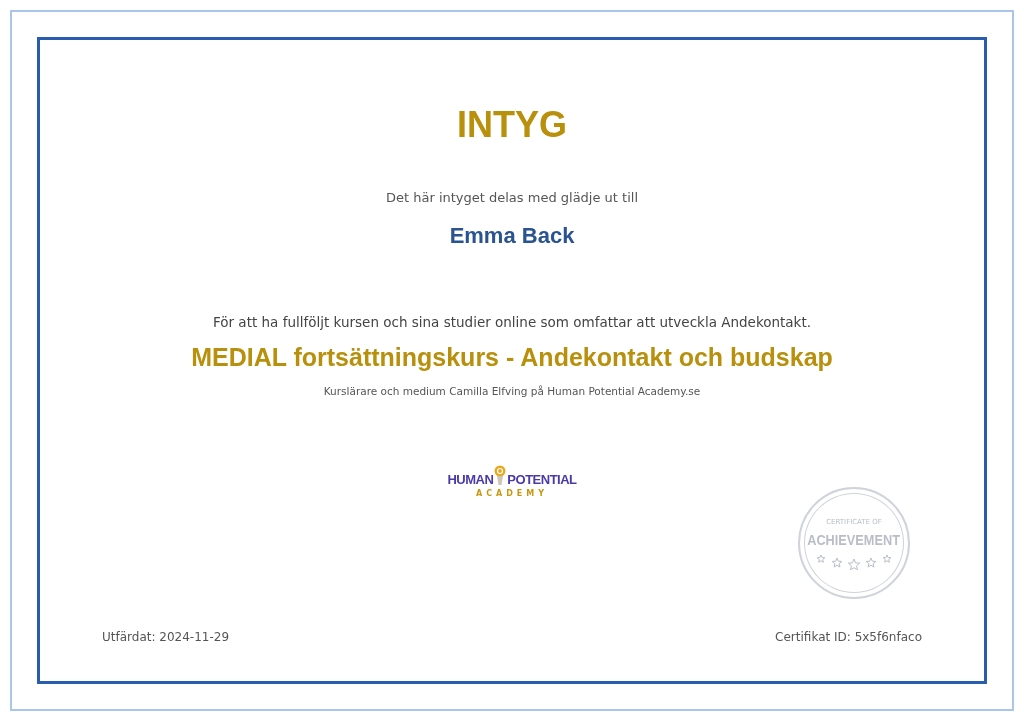 Image resolution: width=1024 pixels, height=721 pixels. Describe the element at coordinates (166, 637) in the screenshot. I see `issued-date: Utfärdat: 2024-11-29` at that location.